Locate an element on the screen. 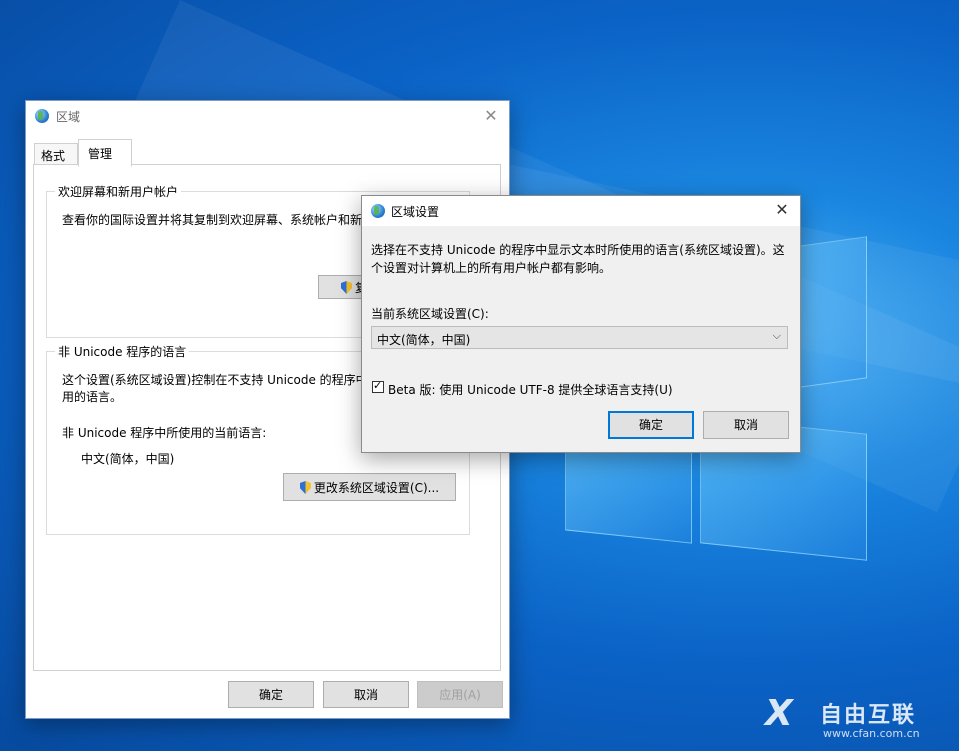 This screenshot has height=751, width=959. current-language-value: 中文(简体，中国) is located at coordinates (128, 459).